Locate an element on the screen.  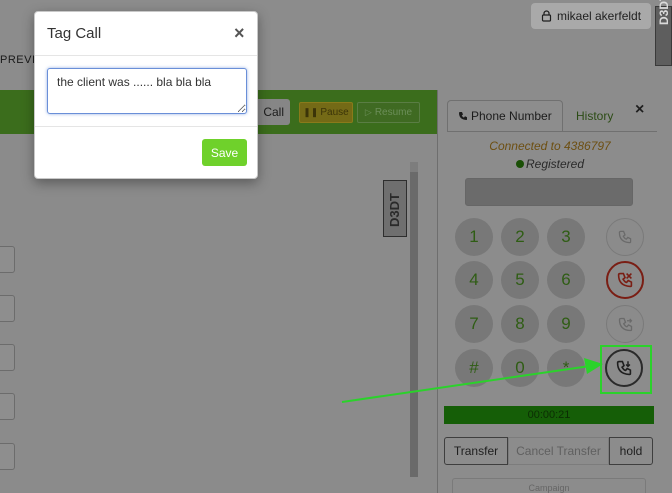
modal-header: Tag Call × is located at coordinates (146, 34).